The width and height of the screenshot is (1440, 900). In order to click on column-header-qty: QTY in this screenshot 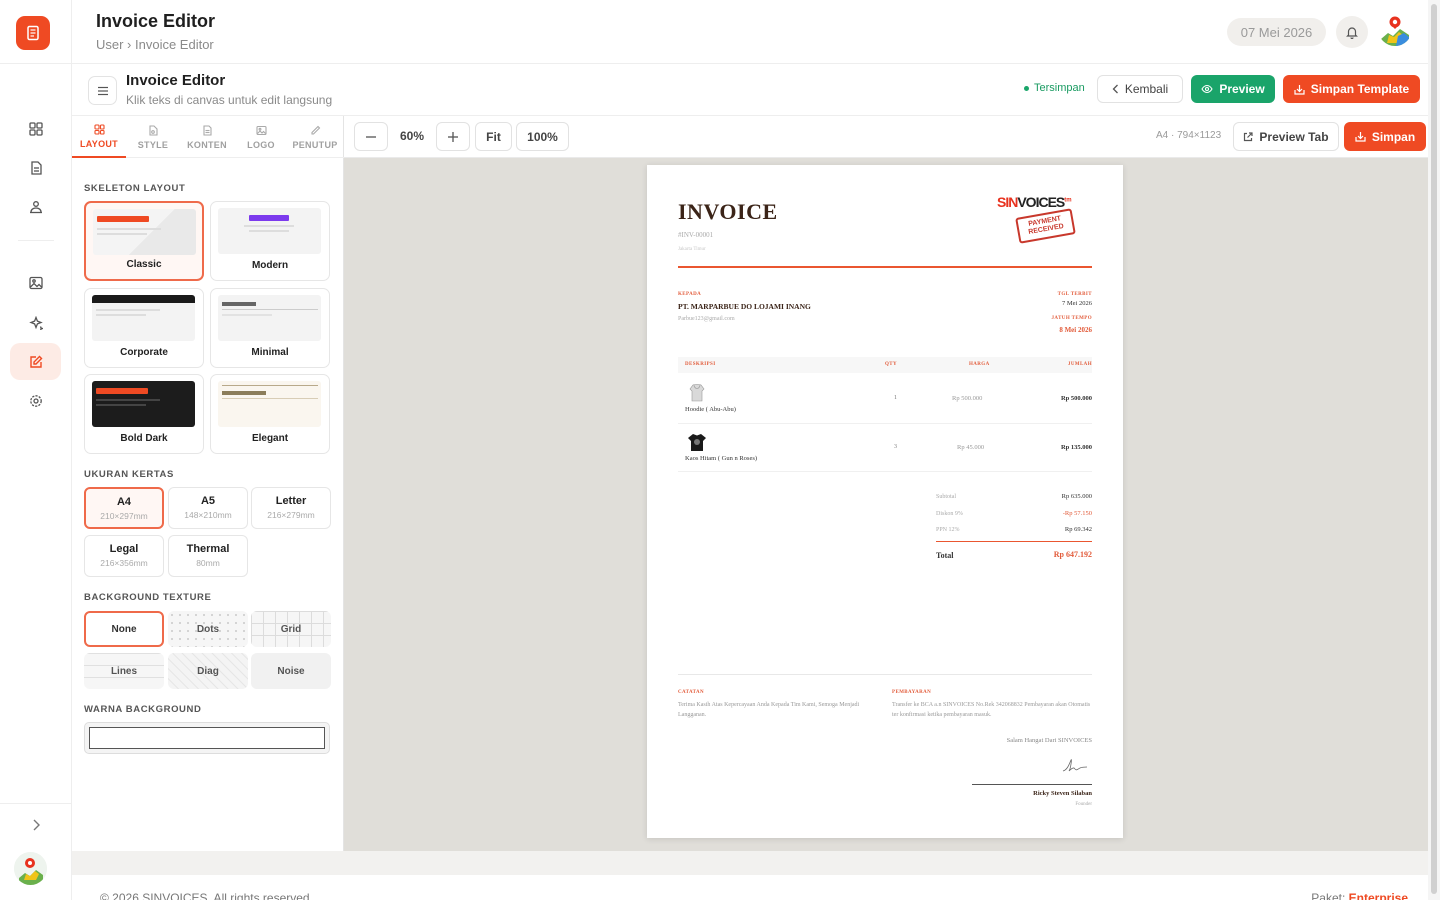, I will do `click(891, 364)`.